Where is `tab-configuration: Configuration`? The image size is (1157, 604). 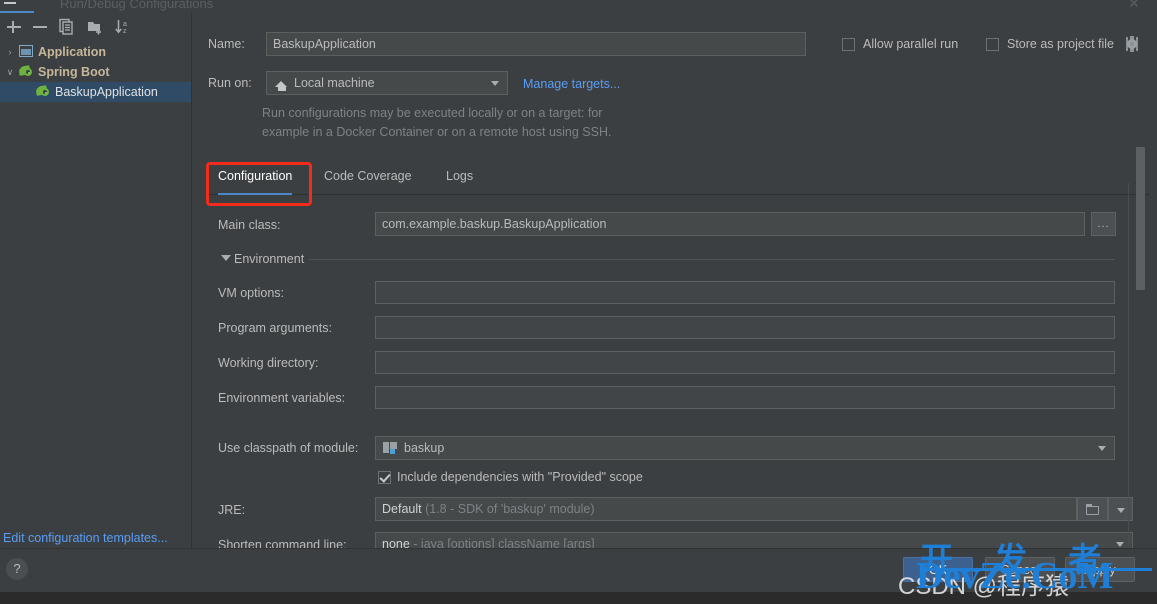 tab-configuration: Configuration is located at coordinates (255, 177).